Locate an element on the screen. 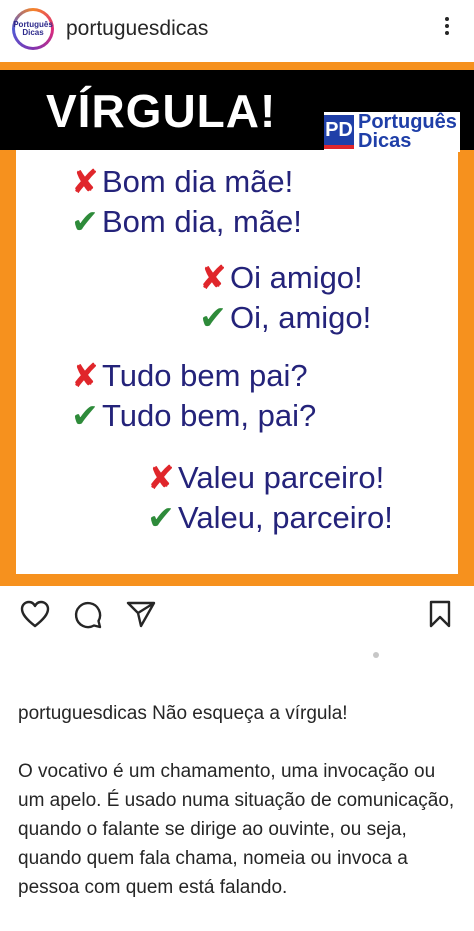 This screenshot has height=931, width=474. example-text: Oi, amigo! is located at coordinates (301, 317).